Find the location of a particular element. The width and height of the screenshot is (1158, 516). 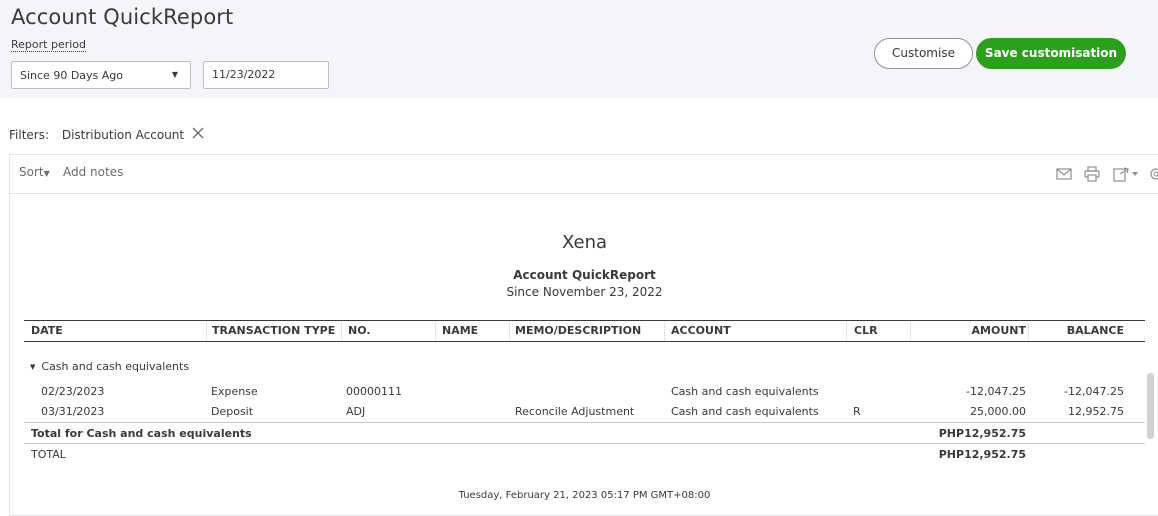

cell-balance: 12,952.75 is located at coordinates (1096, 411).